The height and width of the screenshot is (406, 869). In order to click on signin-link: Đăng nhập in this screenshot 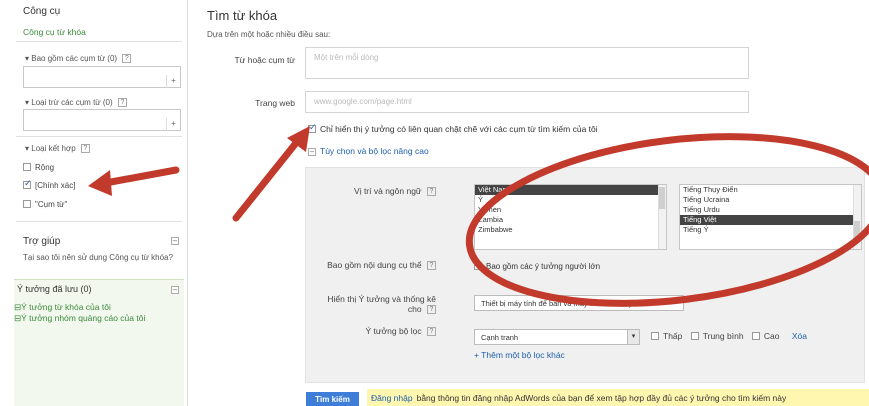, I will do `click(392, 398)`.